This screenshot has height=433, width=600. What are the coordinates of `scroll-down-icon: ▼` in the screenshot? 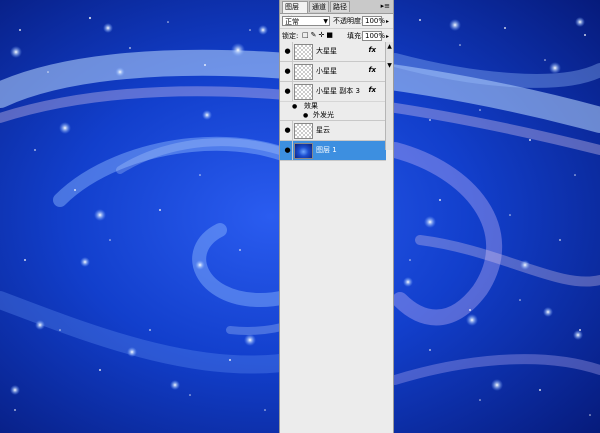 It's located at (389, 65).